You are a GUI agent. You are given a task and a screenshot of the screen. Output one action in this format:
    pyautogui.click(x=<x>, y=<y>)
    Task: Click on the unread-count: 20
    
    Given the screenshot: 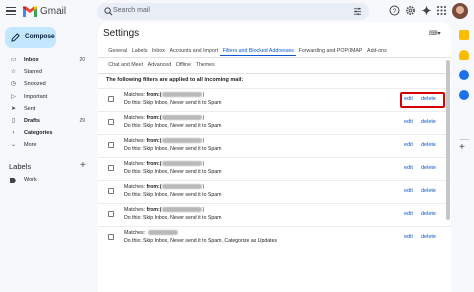 What is the action you would take?
    pyautogui.click(x=82, y=60)
    